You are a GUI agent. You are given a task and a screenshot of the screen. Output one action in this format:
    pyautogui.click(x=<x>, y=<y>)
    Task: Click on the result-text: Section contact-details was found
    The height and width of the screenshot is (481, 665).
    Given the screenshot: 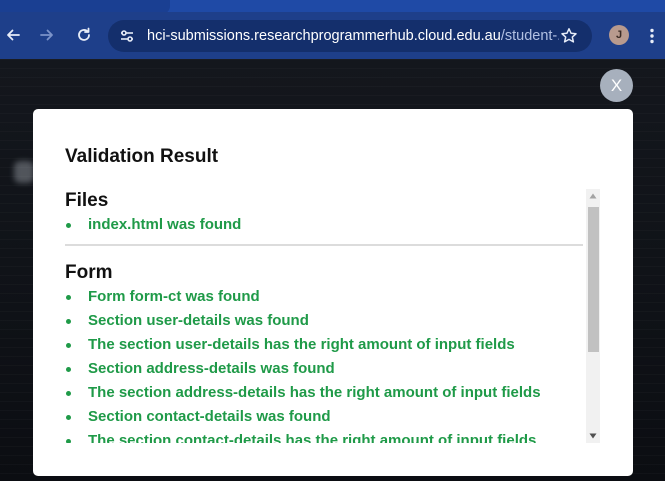 What is the action you would take?
    pyautogui.click(x=209, y=416)
    